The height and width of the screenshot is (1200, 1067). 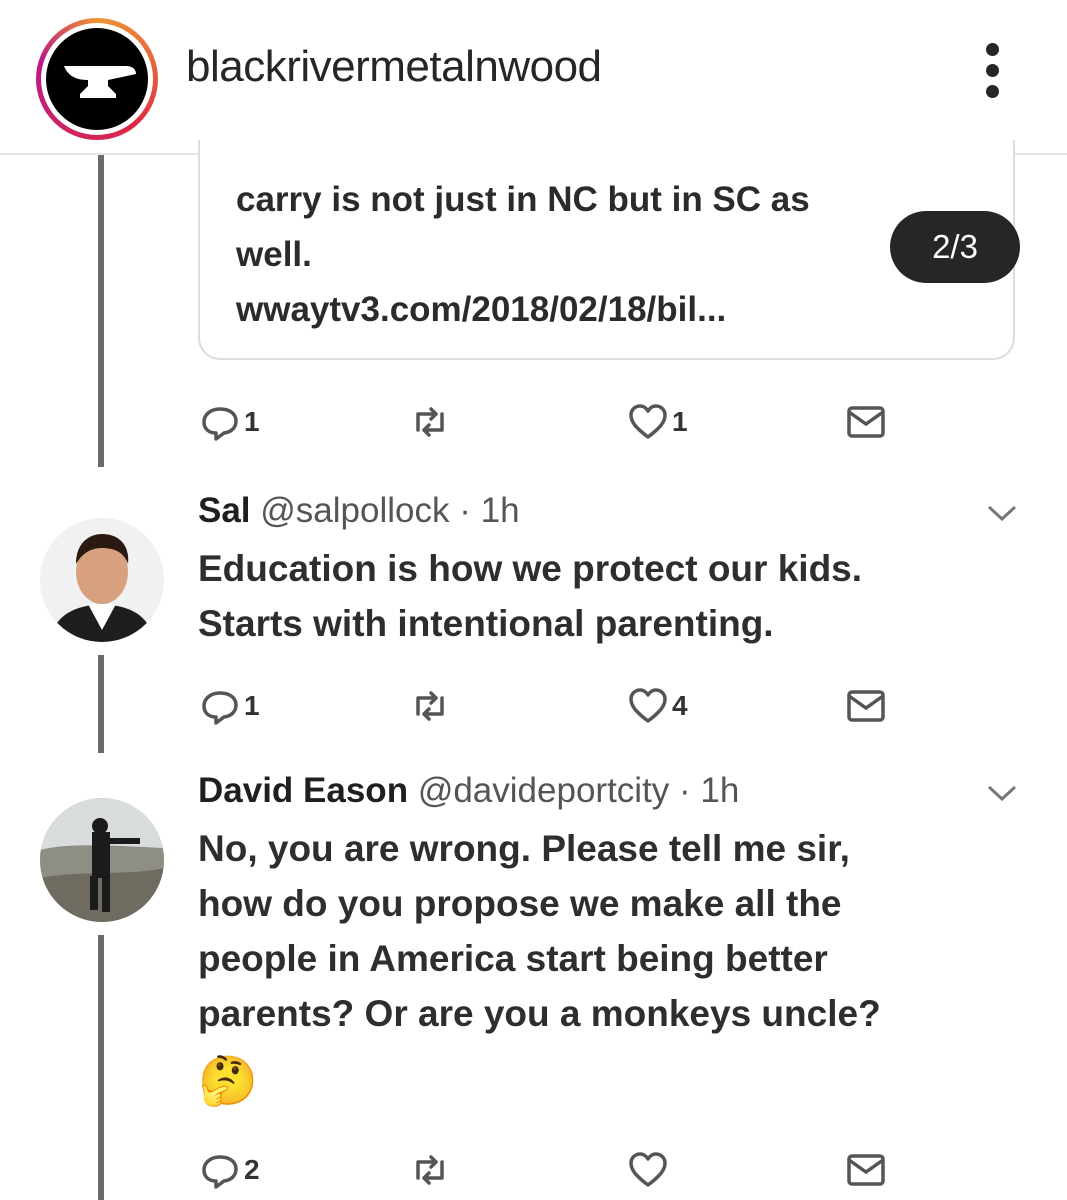 I want to click on profile-avatar, so click(x=97, y=79).